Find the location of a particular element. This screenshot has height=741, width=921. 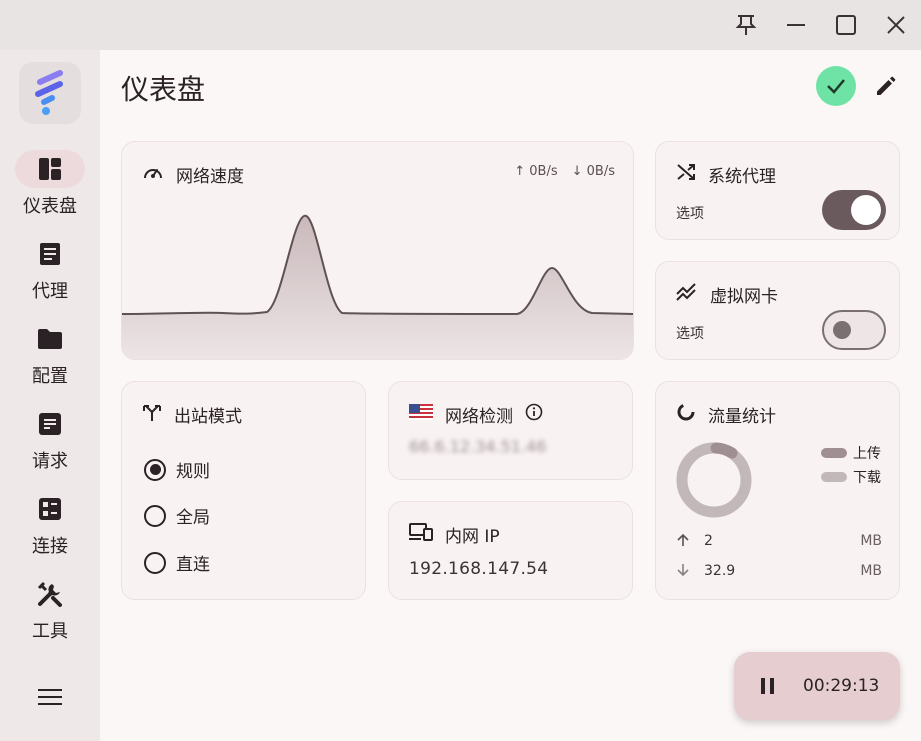

virtual-nic-toggle is located at coordinates (854, 330).